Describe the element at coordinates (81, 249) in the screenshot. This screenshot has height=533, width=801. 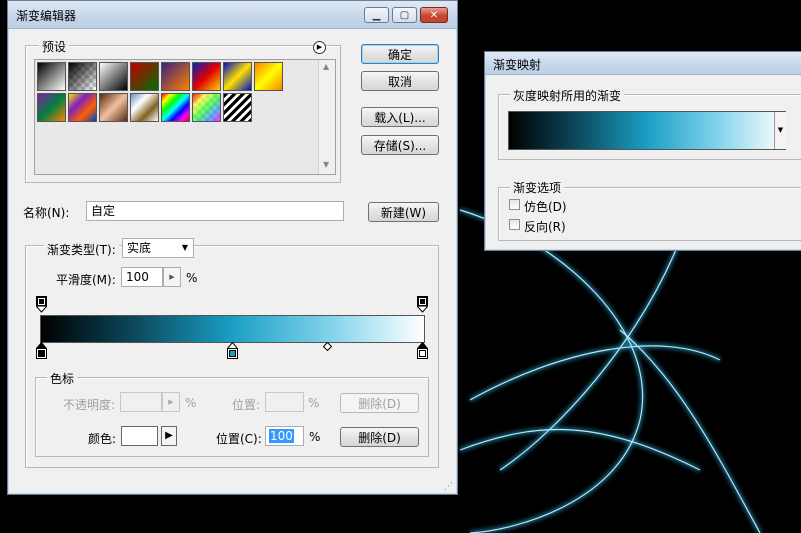
I see `gradient-type-label: 渐变类型(T):` at that location.